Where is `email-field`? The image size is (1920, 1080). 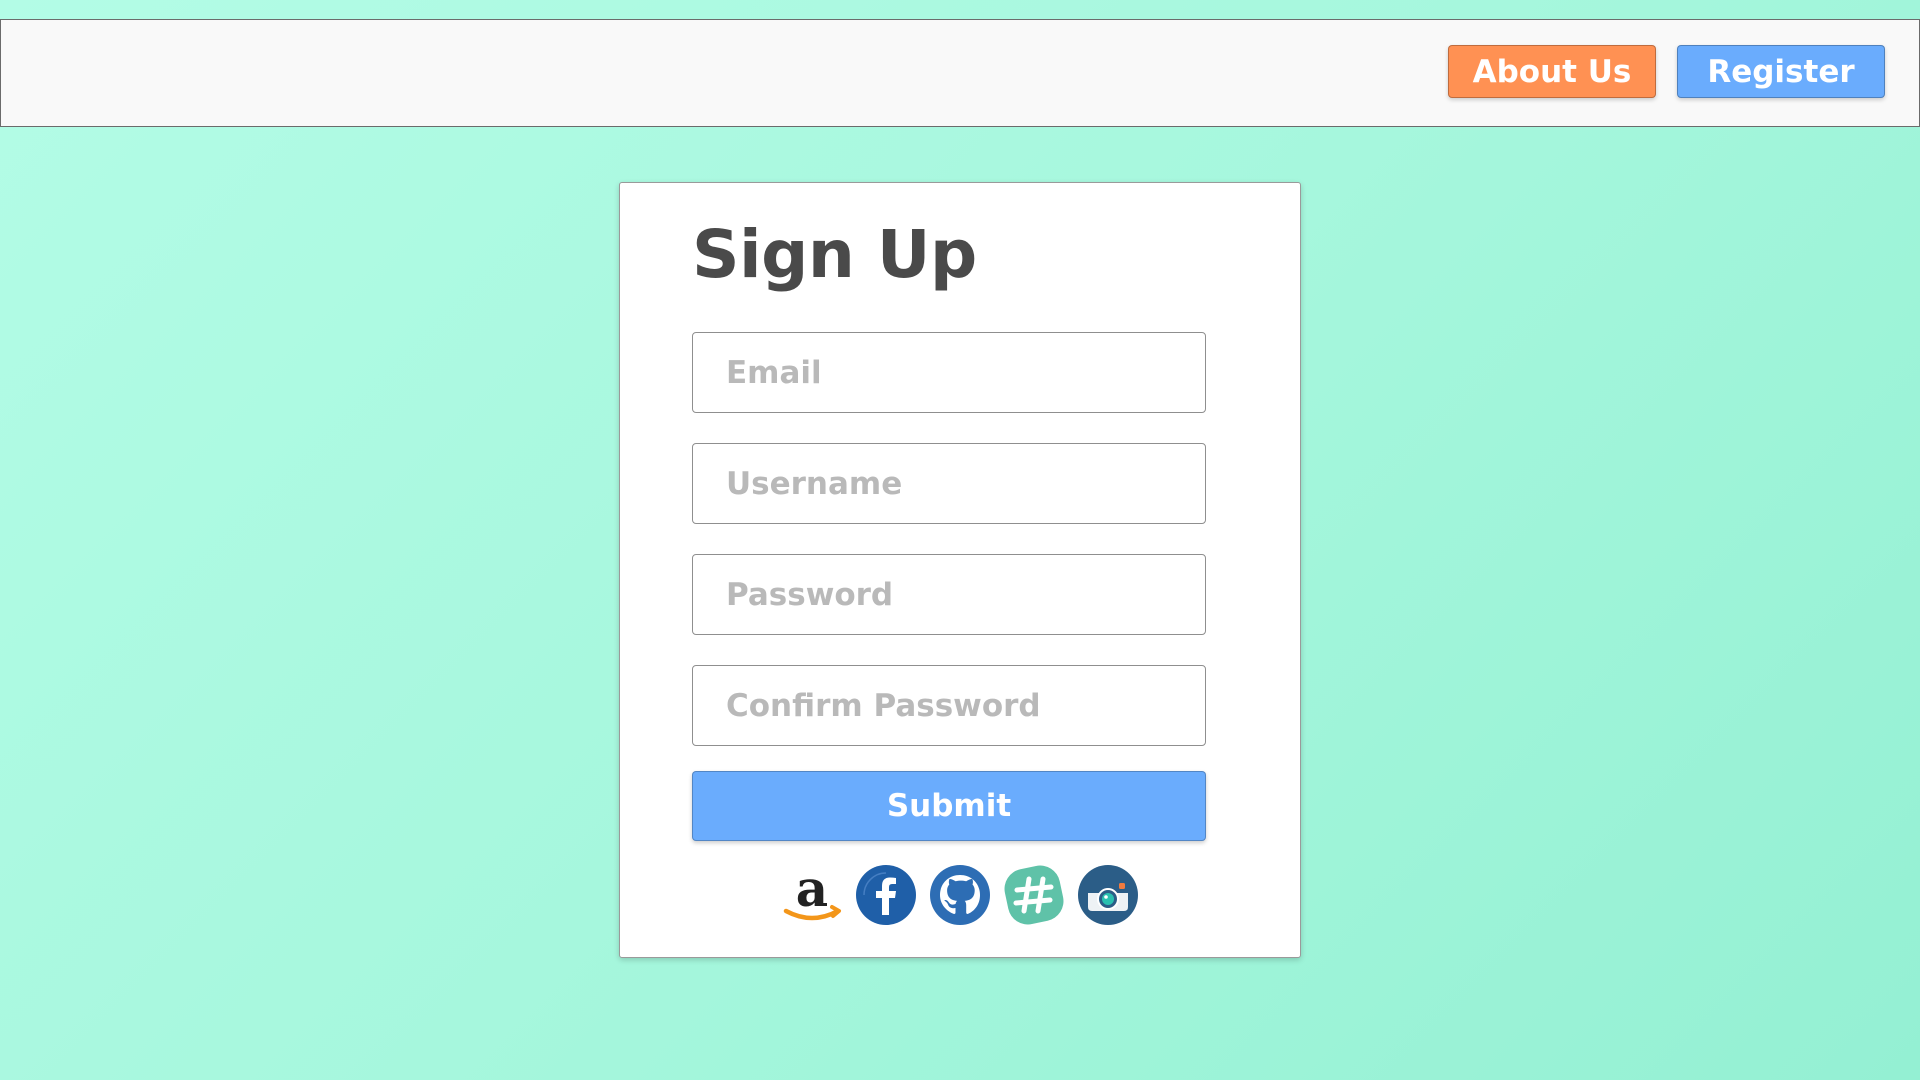
email-field is located at coordinates (949, 372).